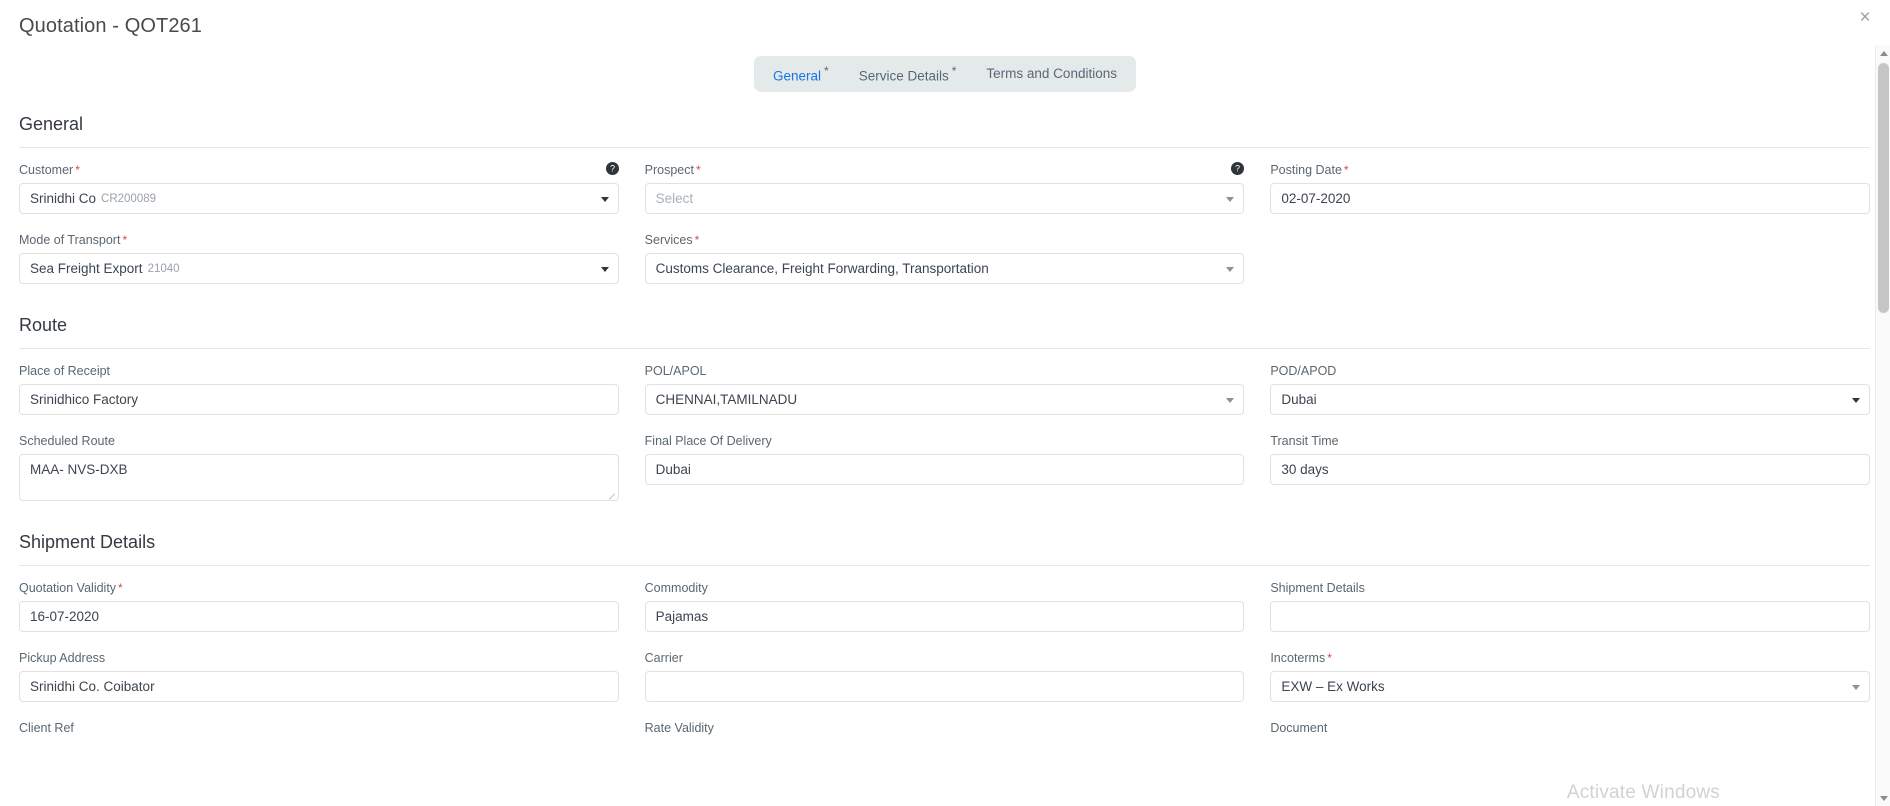 The height and width of the screenshot is (806, 1890). Describe the element at coordinates (726, 399) in the screenshot. I see `pol-apol-value: CHENNAI,TAMILNADU` at that location.